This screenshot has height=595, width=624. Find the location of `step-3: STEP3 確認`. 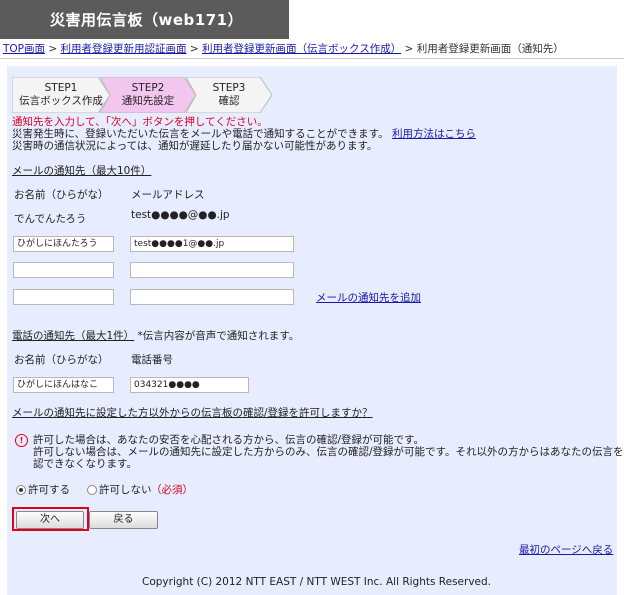

step-3: STEP3 確認 is located at coordinates (229, 95).